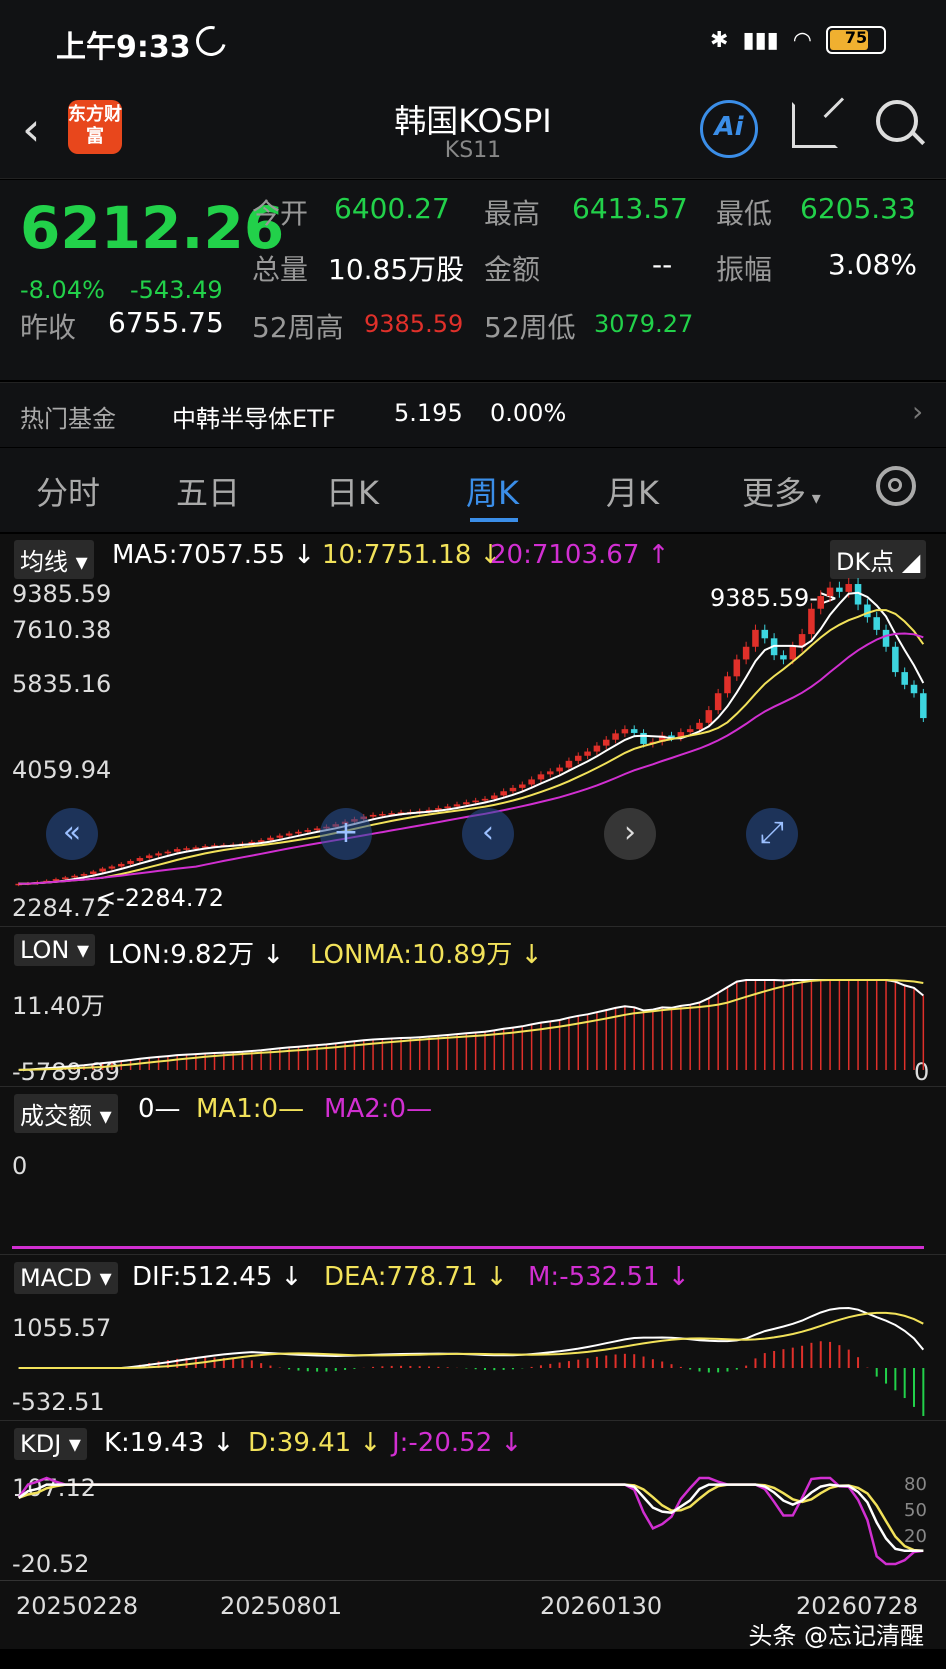 The height and width of the screenshot is (1669, 946). Describe the element at coordinates (494, 520) in the screenshot. I see `active-tab-underline` at that location.